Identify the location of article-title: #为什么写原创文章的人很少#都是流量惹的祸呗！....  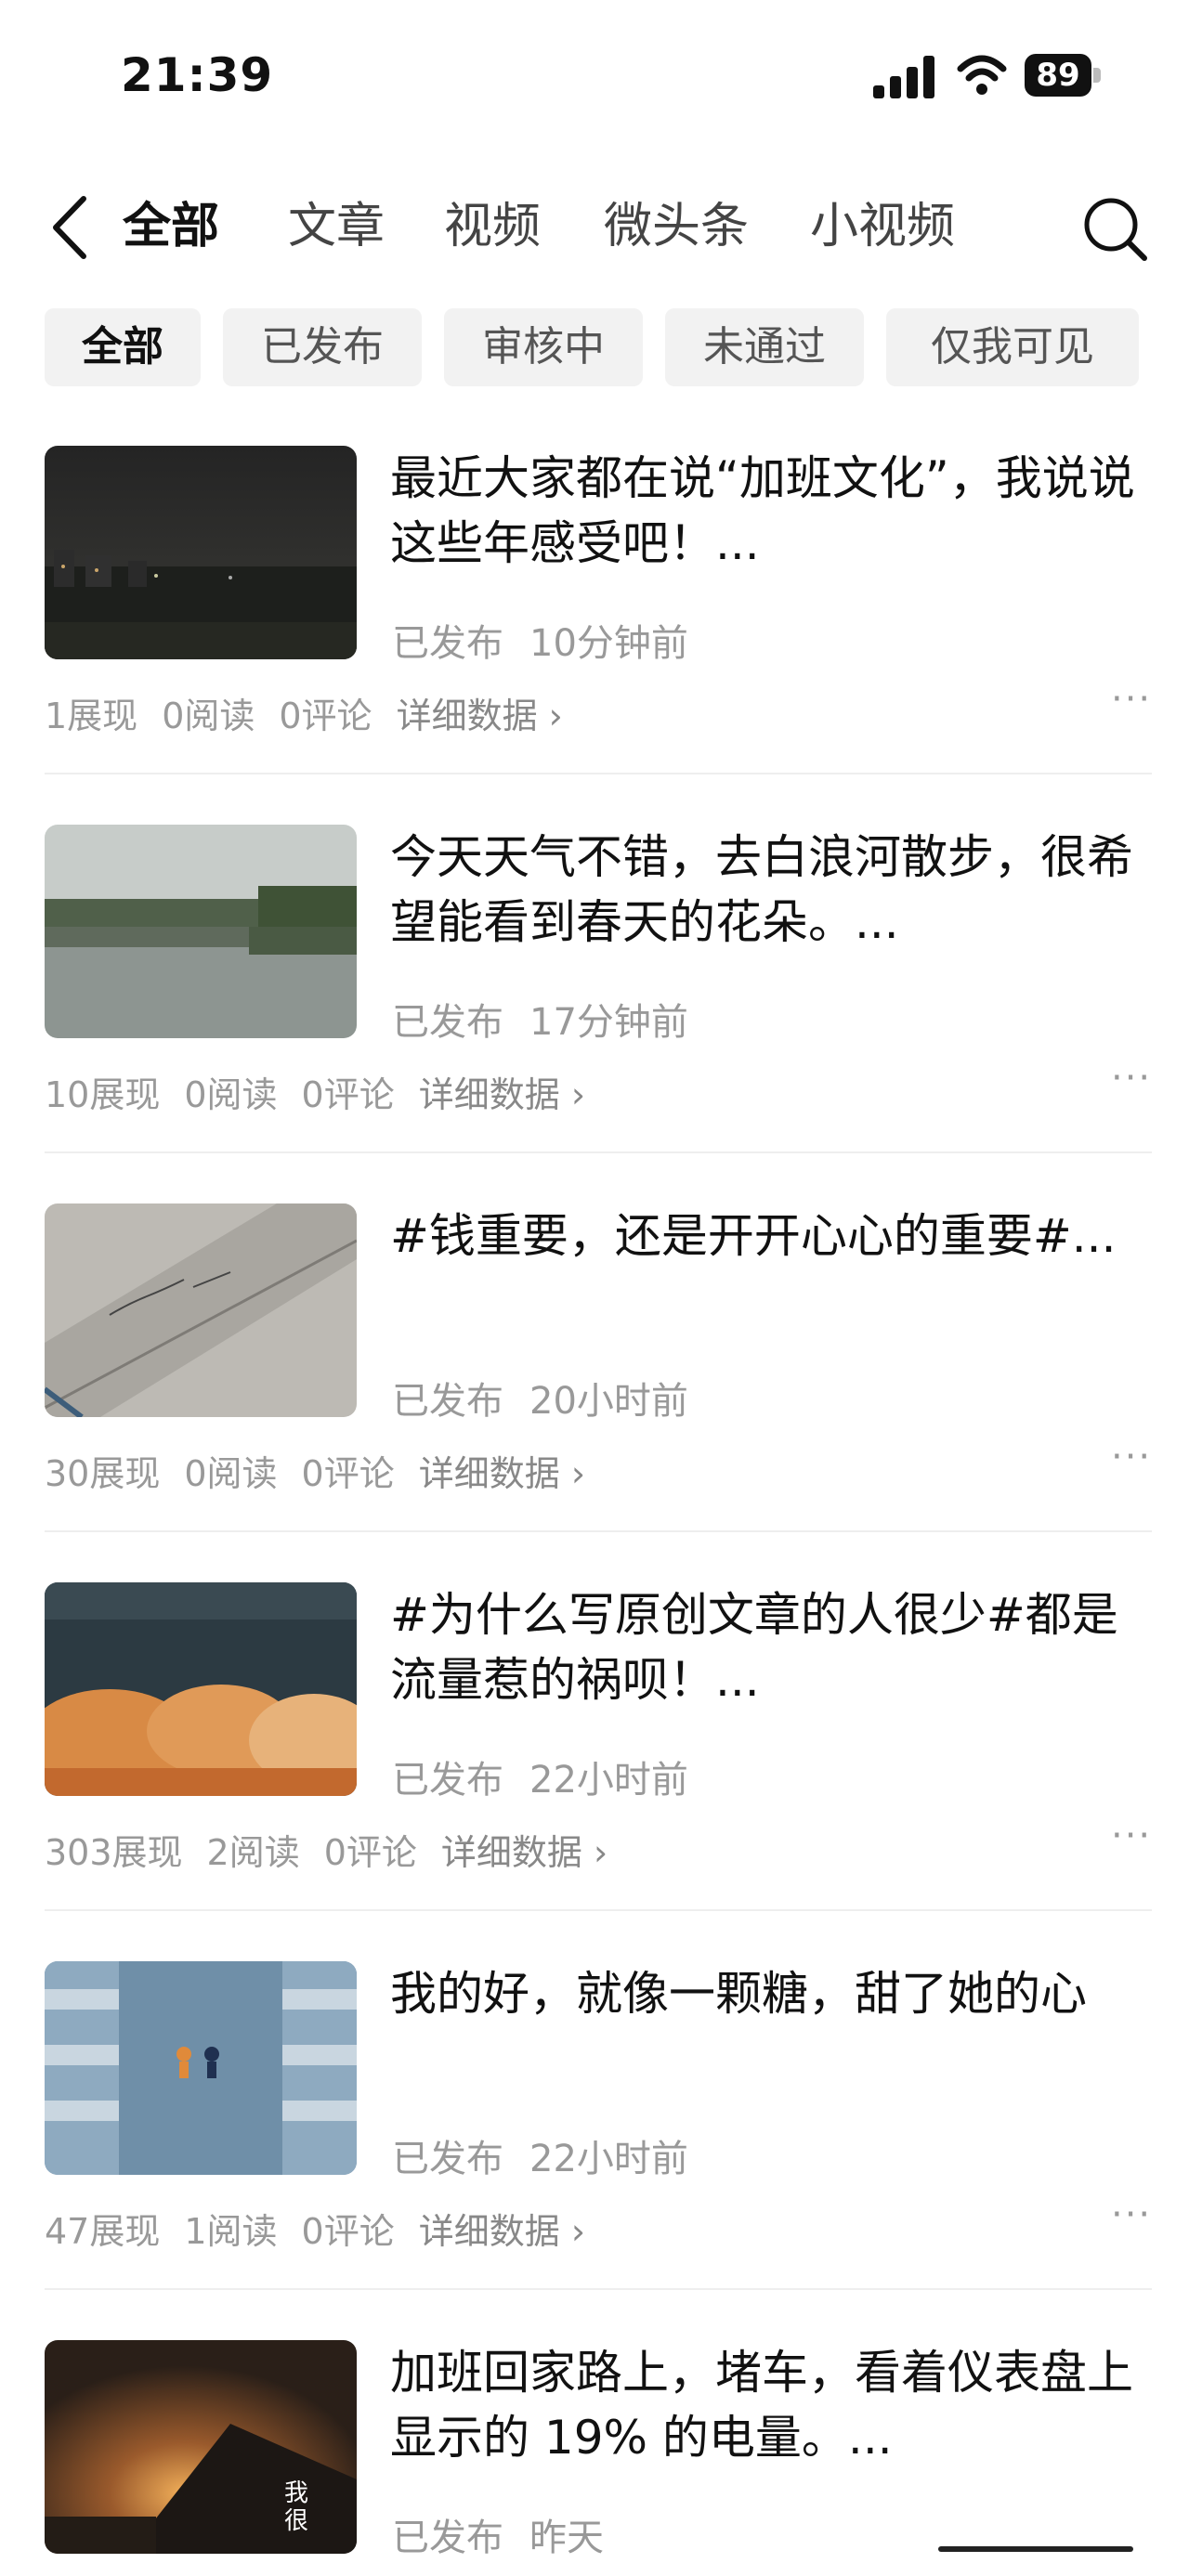
(771, 1647).